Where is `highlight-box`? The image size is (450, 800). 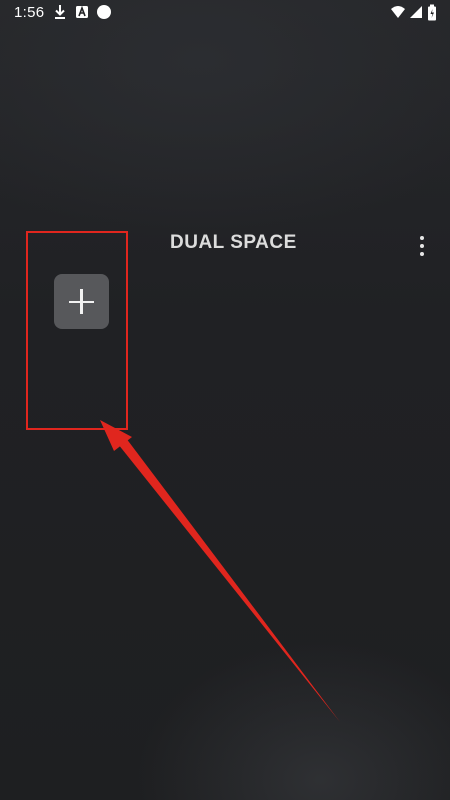 highlight-box is located at coordinates (77, 330).